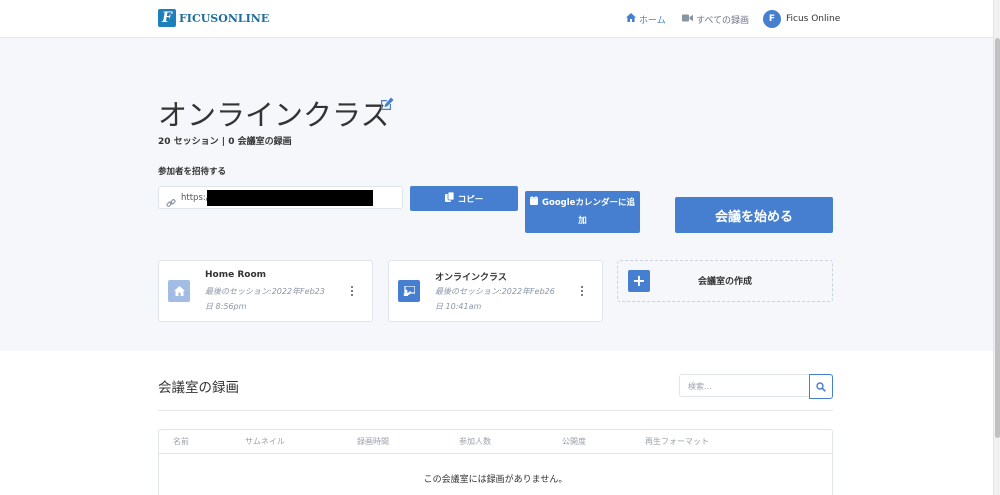 The height and width of the screenshot is (495, 1000). Describe the element at coordinates (754, 215) in the screenshot. I see `start-meeting-button: 会議を始める` at that location.